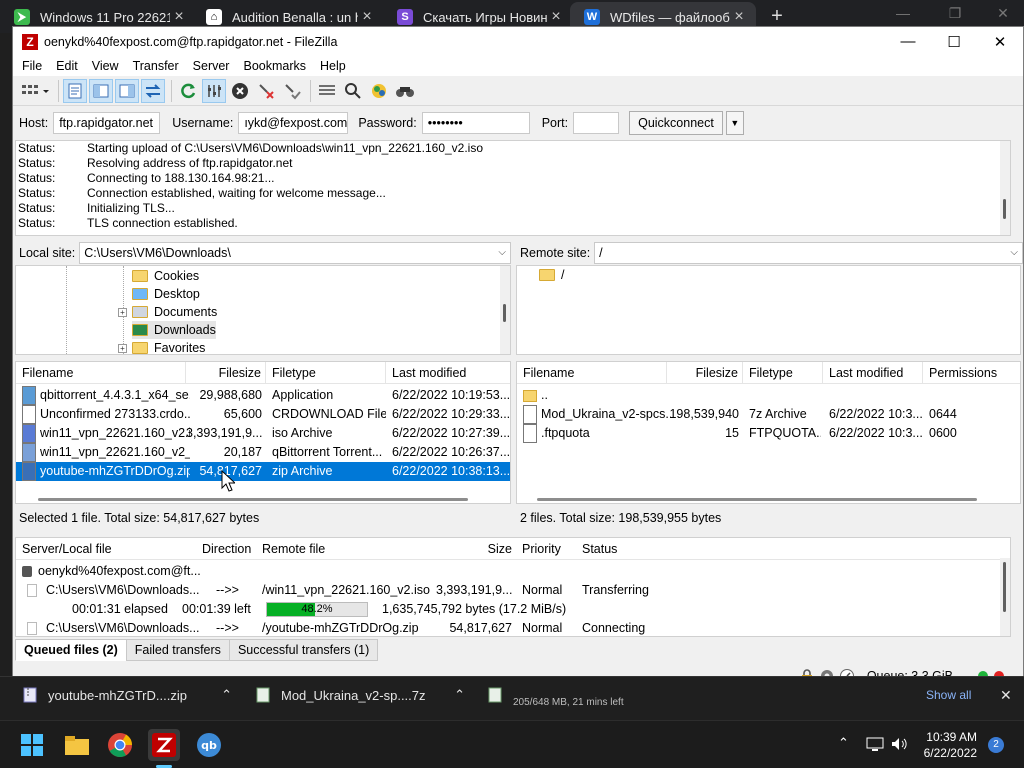 The image size is (1024, 768). I want to click on remote-hscroll, so click(757, 499).